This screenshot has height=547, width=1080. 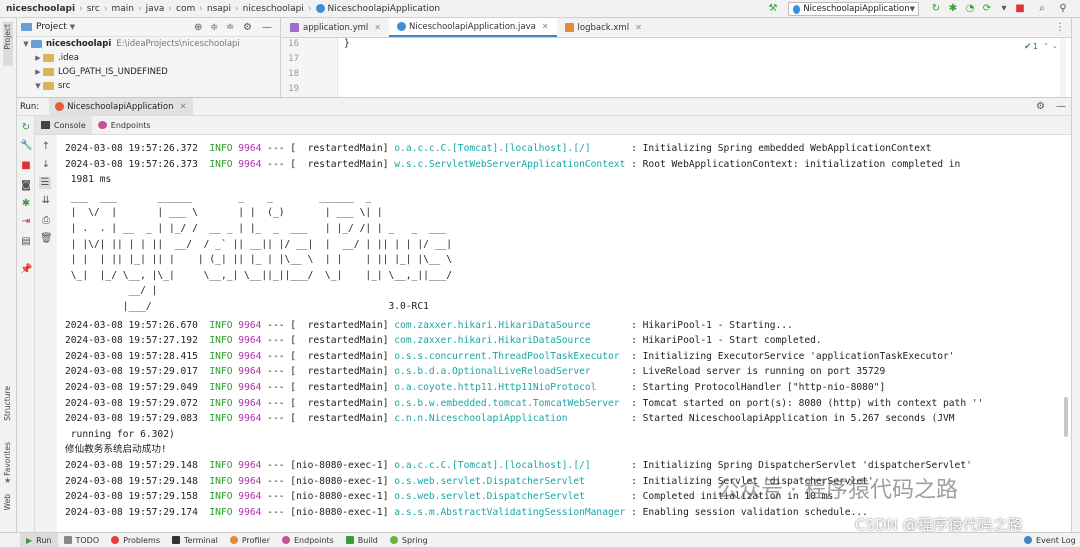 I want to click on event-log-button: Event Log, so click(x=1049, y=540).